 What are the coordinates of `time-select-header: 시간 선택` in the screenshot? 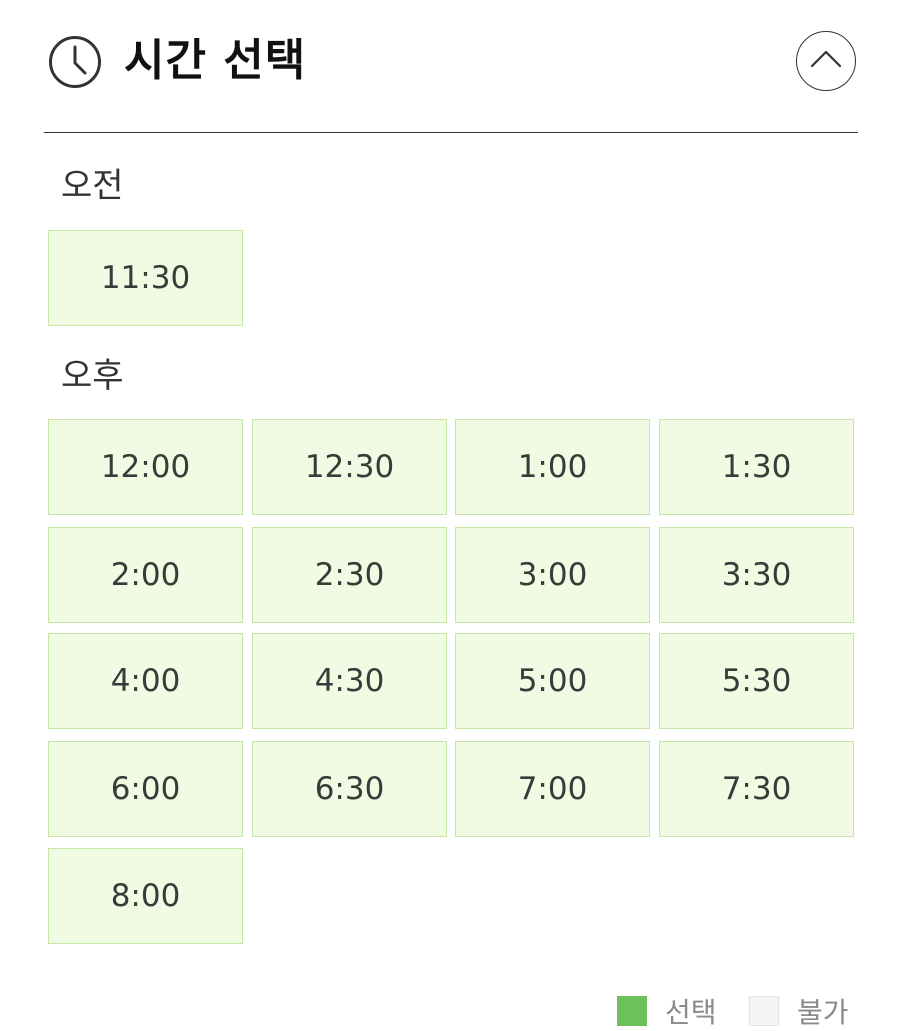 It's located at (451, 66).